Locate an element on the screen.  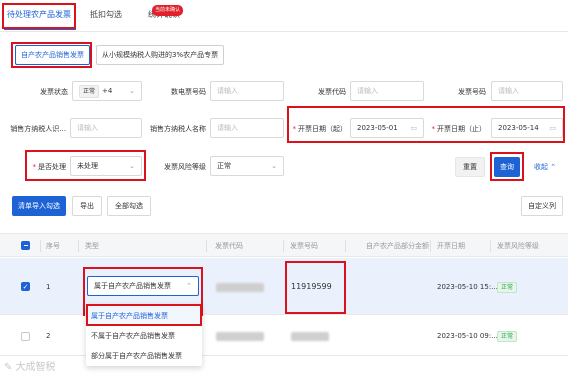
export-button: 导出 is located at coordinates (87, 206).